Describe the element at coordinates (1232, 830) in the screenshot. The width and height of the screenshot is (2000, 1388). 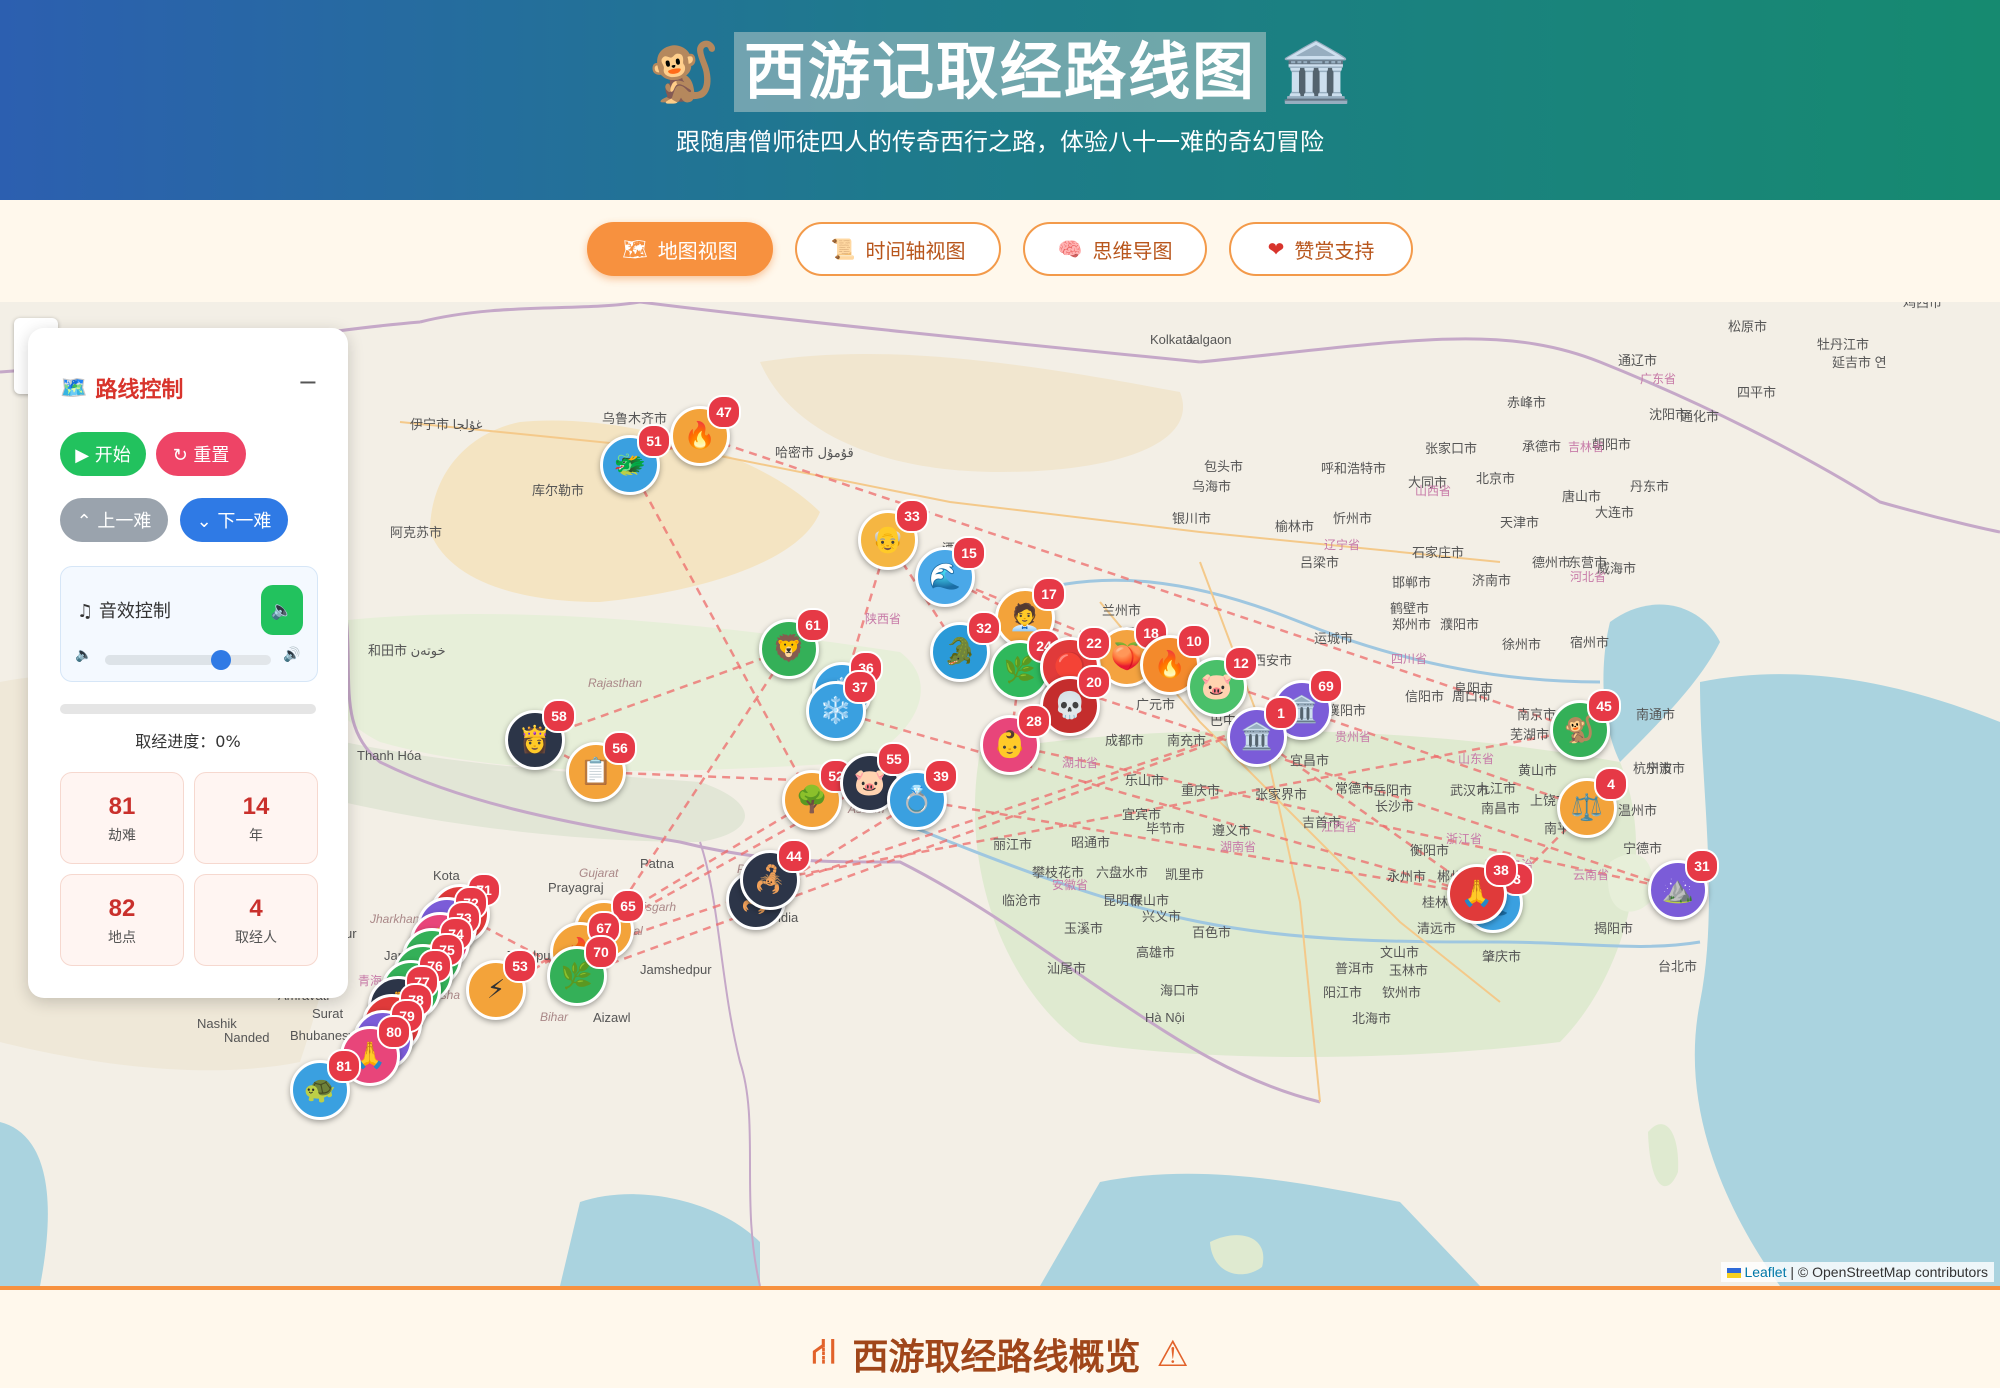
I see `city-label: 遵义市` at that location.